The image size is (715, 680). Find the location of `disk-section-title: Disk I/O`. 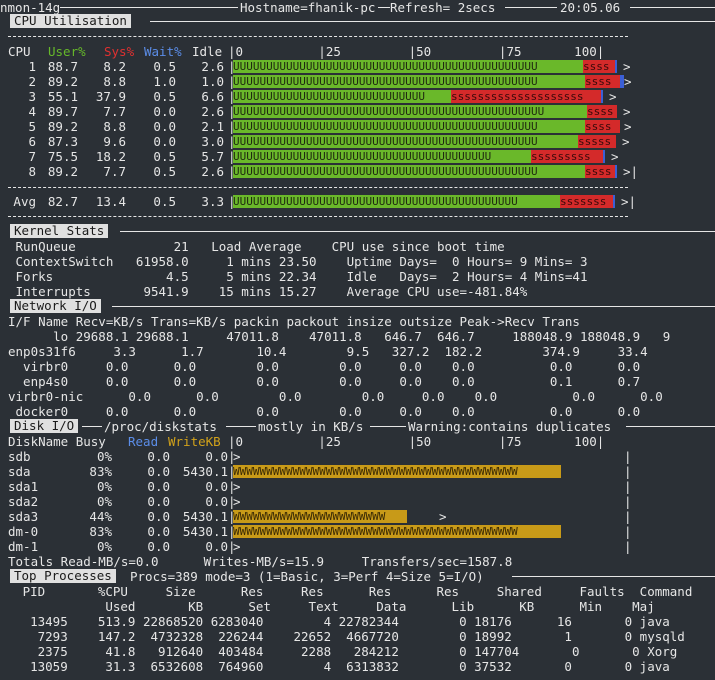

disk-section-title: Disk I/O is located at coordinates (44, 426).